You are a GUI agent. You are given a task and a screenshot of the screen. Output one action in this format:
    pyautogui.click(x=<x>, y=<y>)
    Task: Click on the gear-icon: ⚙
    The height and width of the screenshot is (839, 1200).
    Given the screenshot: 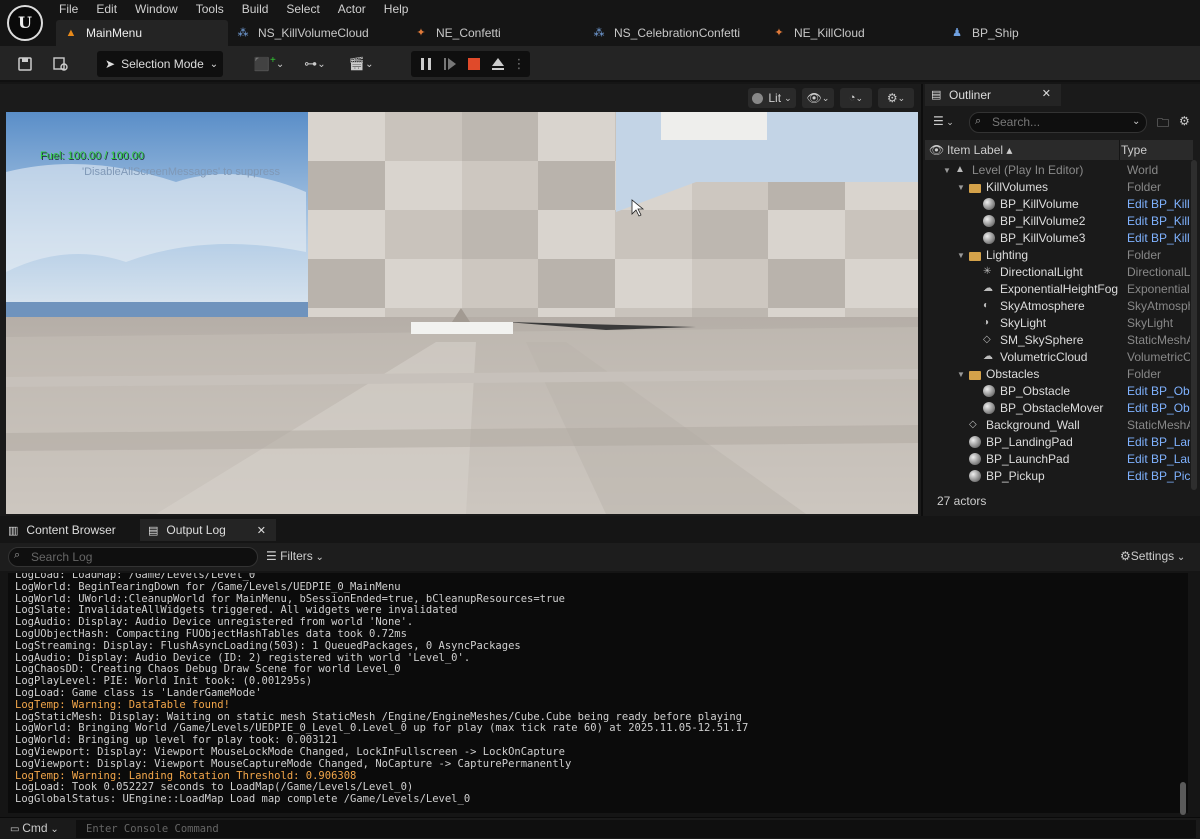 What is the action you would take?
    pyautogui.click(x=1125, y=556)
    